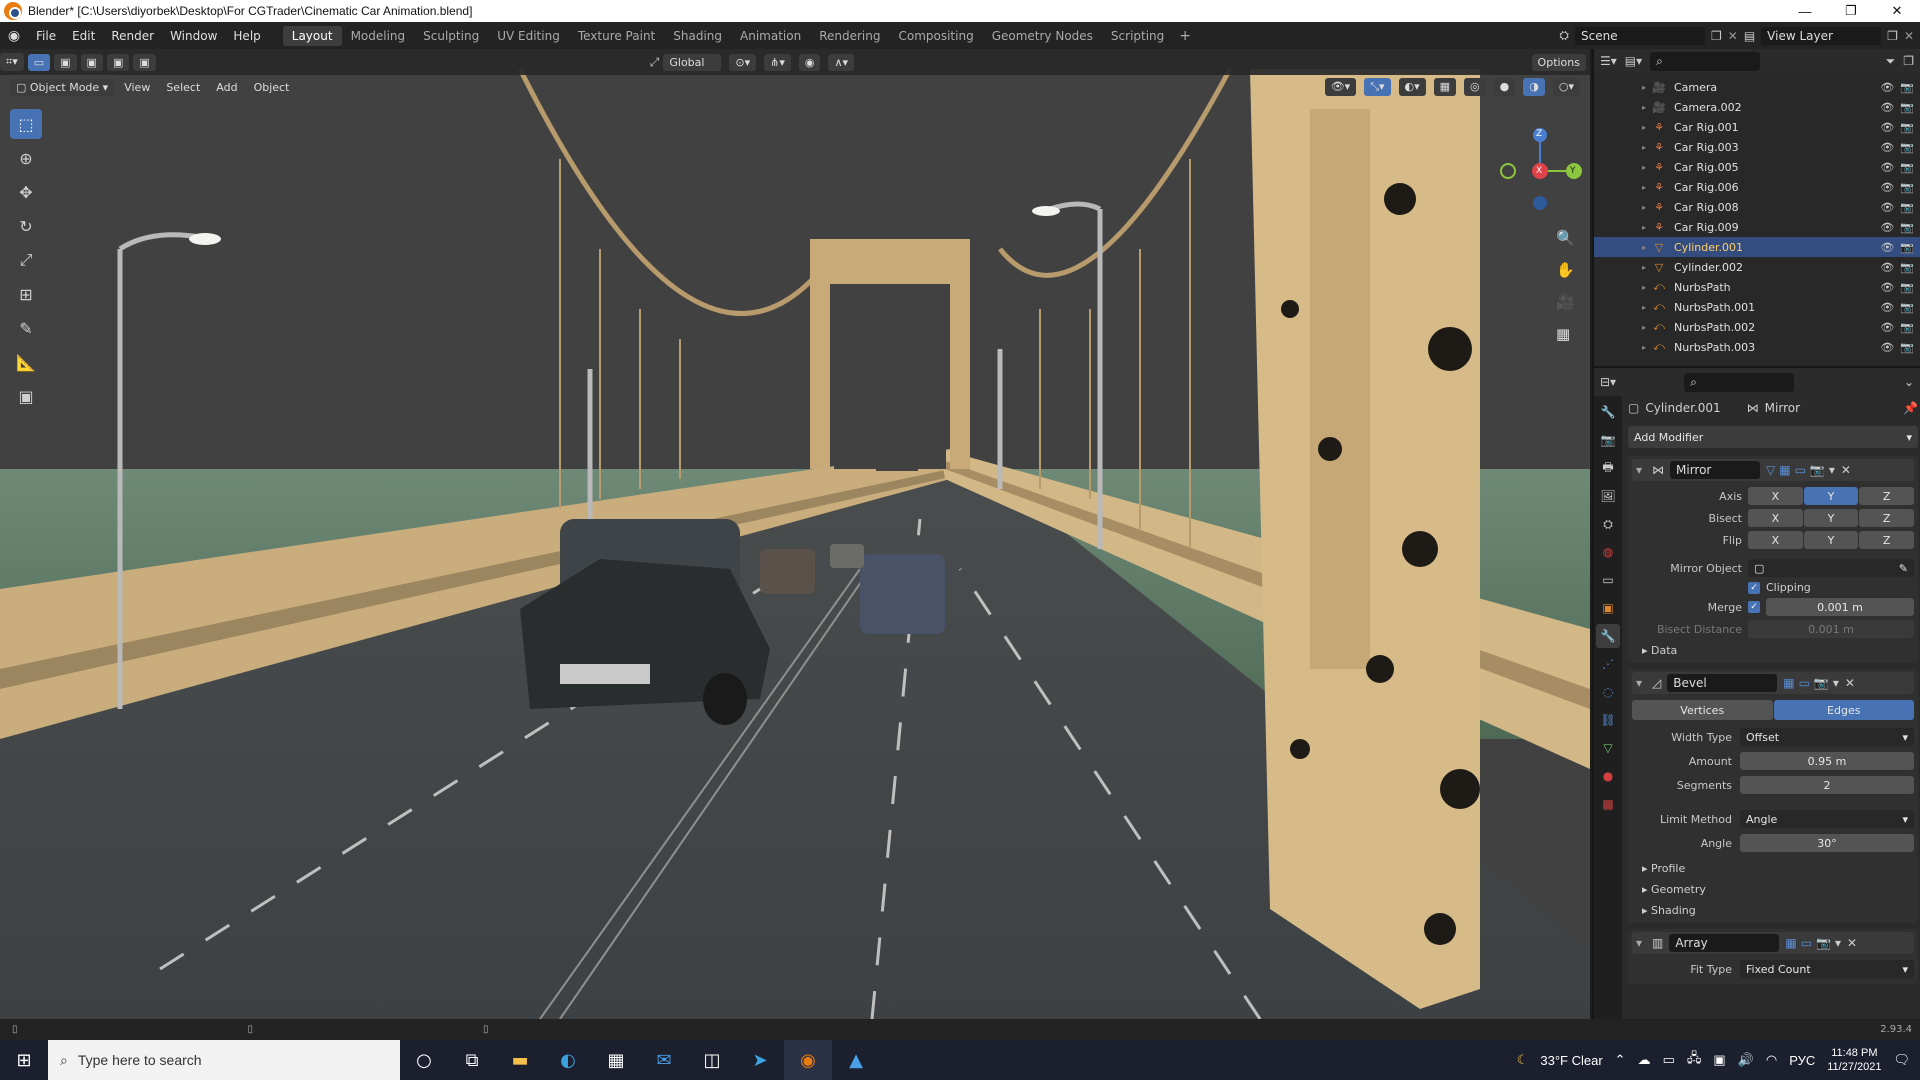 This screenshot has height=1080, width=1920. Describe the element at coordinates (712, 1060) in the screenshot. I see `photos-icon: ◫` at that location.